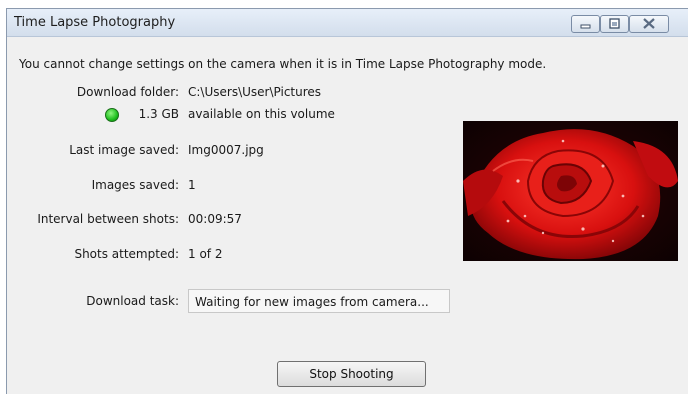 The width and height of the screenshot is (688, 394). What do you see at coordinates (347, 23) in the screenshot?
I see `title-bar: Time Lapse Photography` at bounding box center [347, 23].